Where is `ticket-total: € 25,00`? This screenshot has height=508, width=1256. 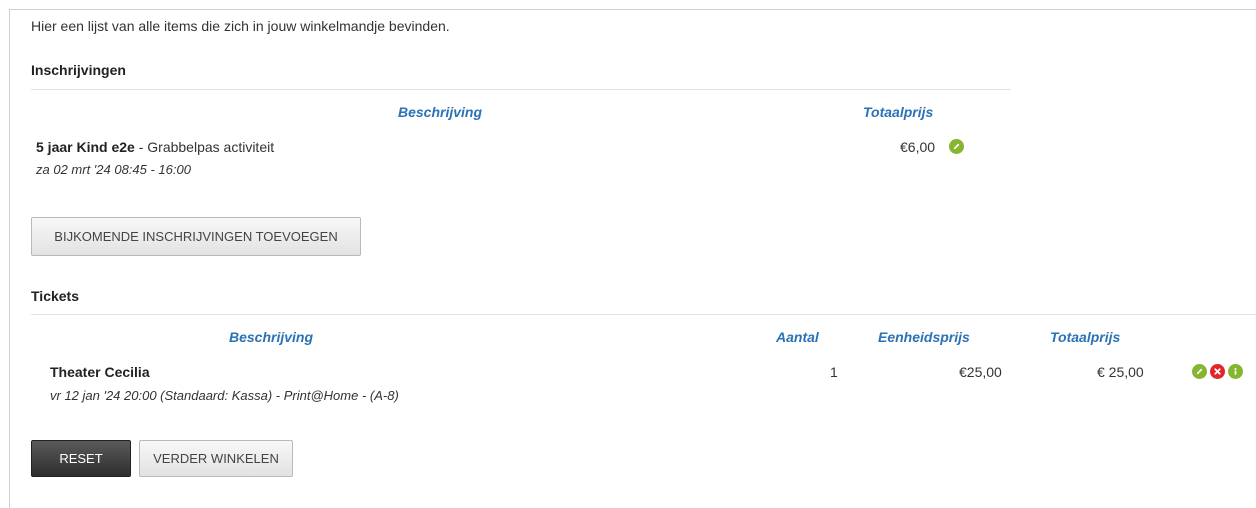 ticket-total: € 25,00 is located at coordinates (1120, 372).